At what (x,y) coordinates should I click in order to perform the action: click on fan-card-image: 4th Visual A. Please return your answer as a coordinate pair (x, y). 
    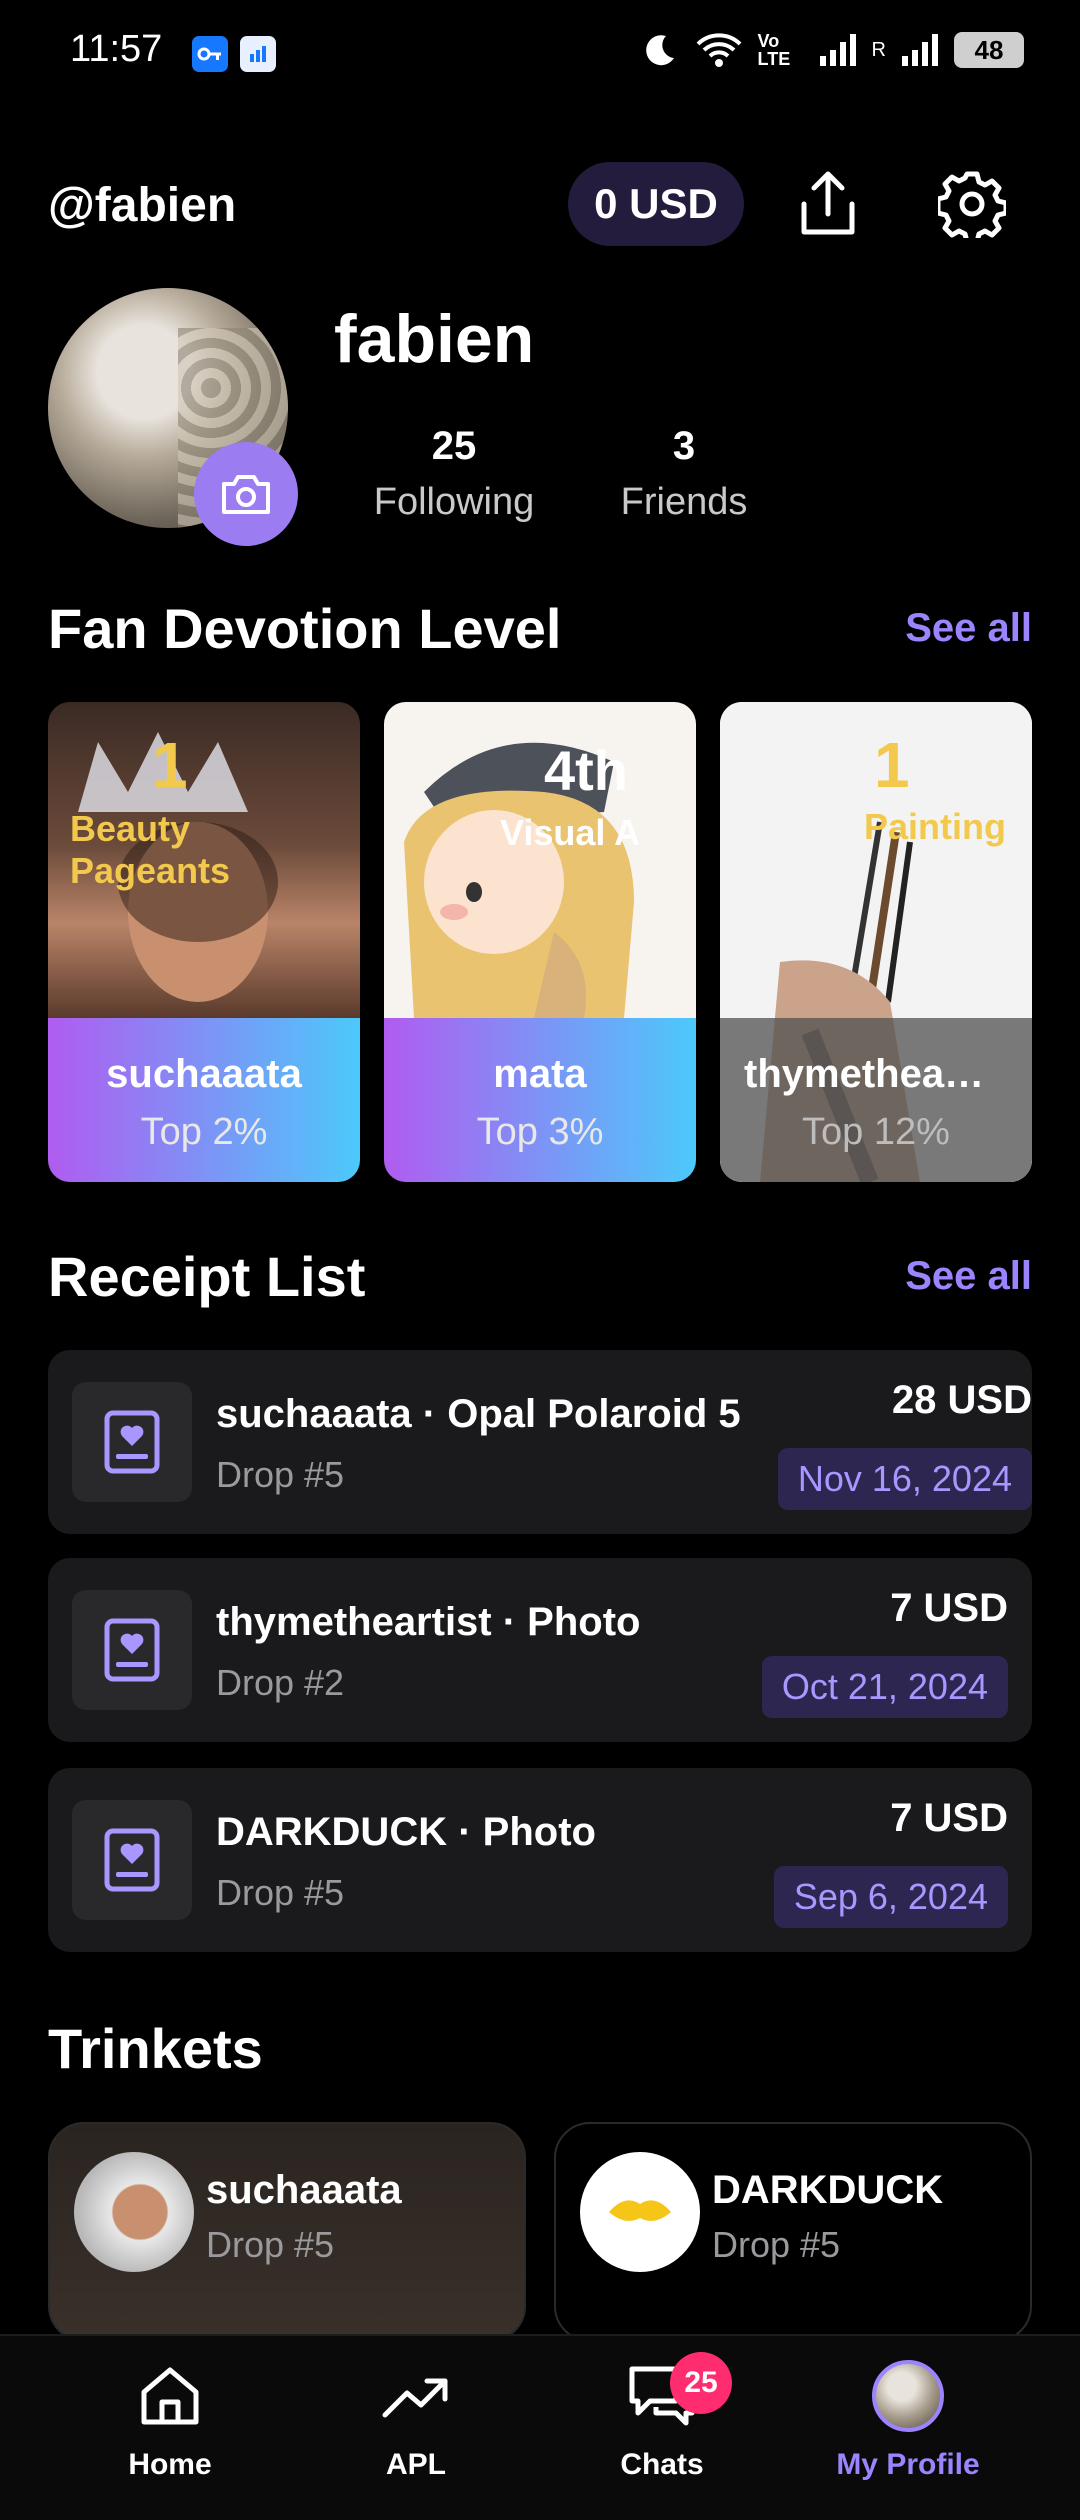
    Looking at the image, I should click on (540, 860).